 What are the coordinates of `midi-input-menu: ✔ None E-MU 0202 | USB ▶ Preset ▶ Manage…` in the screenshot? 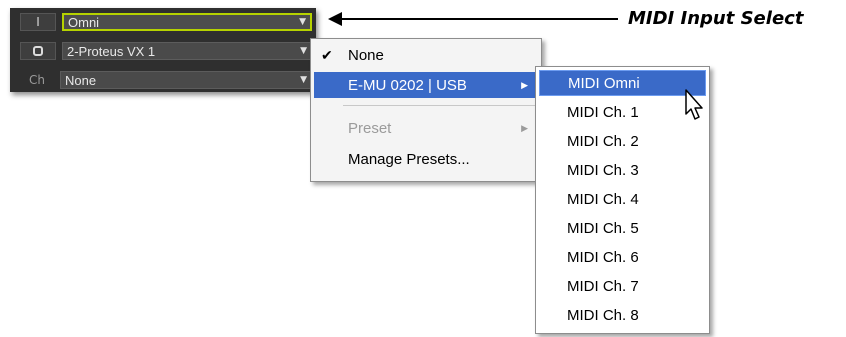 It's located at (426, 110).